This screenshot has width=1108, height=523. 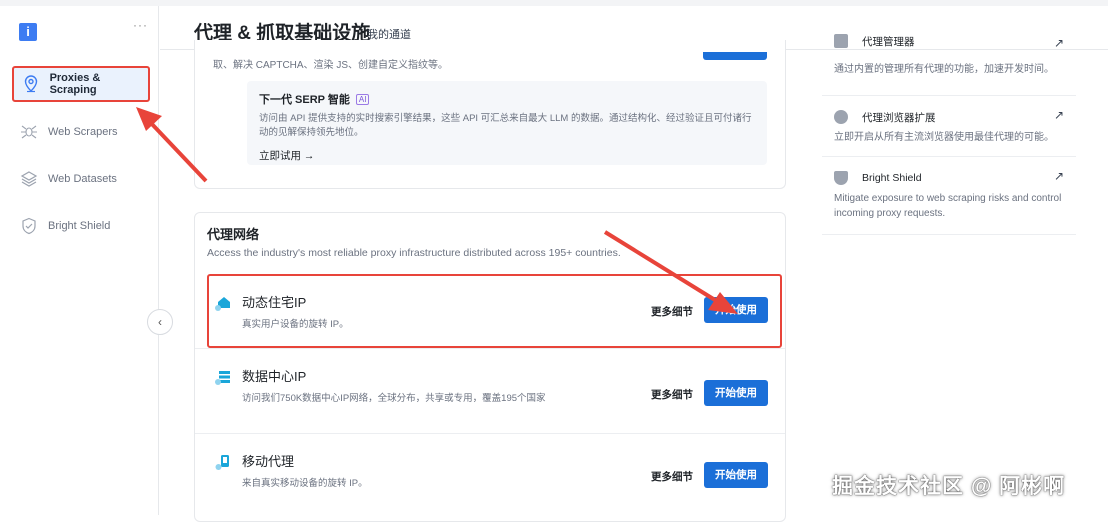 What do you see at coordinates (735, 56) in the screenshot?
I see `card-action-button` at bounding box center [735, 56].